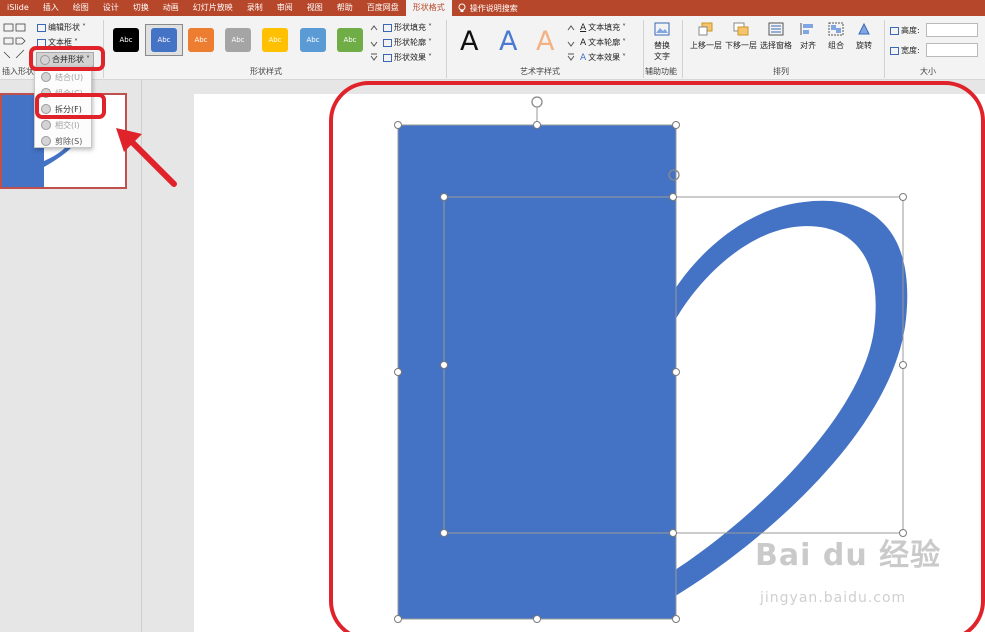 The width and height of the screenshot is (985, 632). I want to click on tab-islide: iSlide, so click(18, 8).